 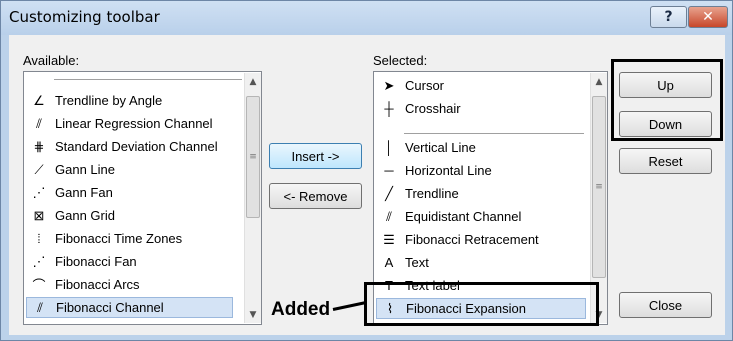 What do you see at coordinates (39, 285) in the screenshot?
I see `fibo-arcs-icon: ⌒` at bounding box center [39, 285].